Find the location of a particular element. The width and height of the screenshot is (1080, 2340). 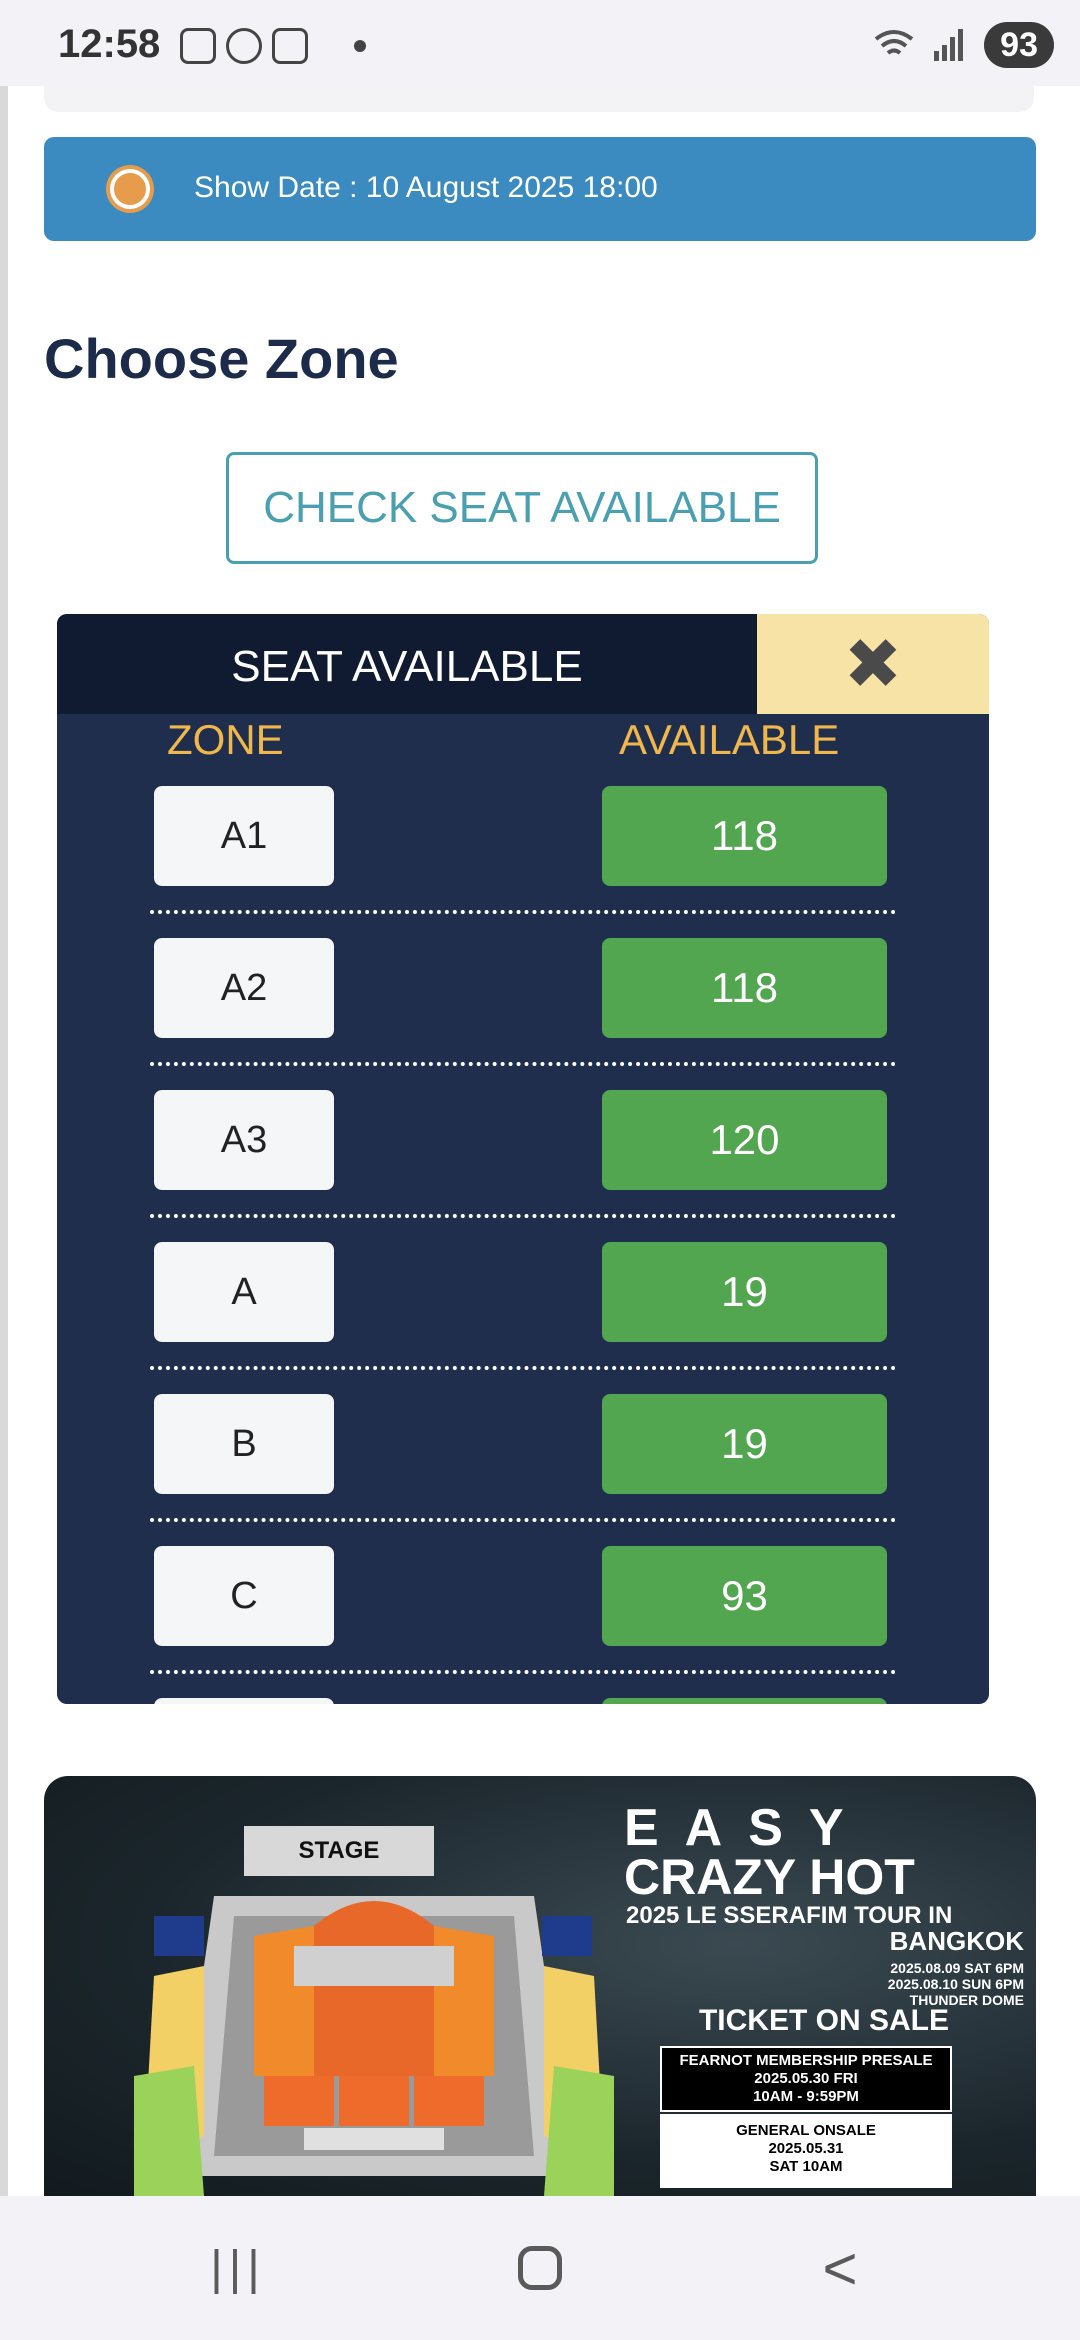

page-edge is located at coordinates (4, 1141).